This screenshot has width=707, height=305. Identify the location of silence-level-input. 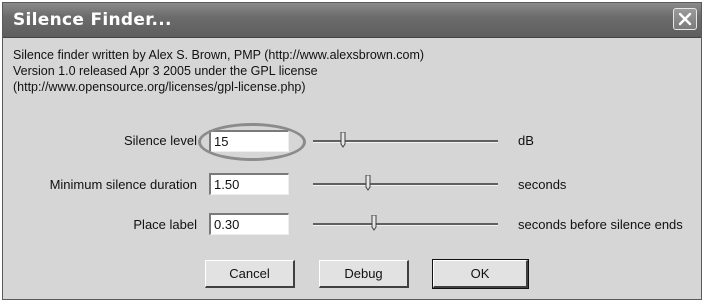
(249, 141).